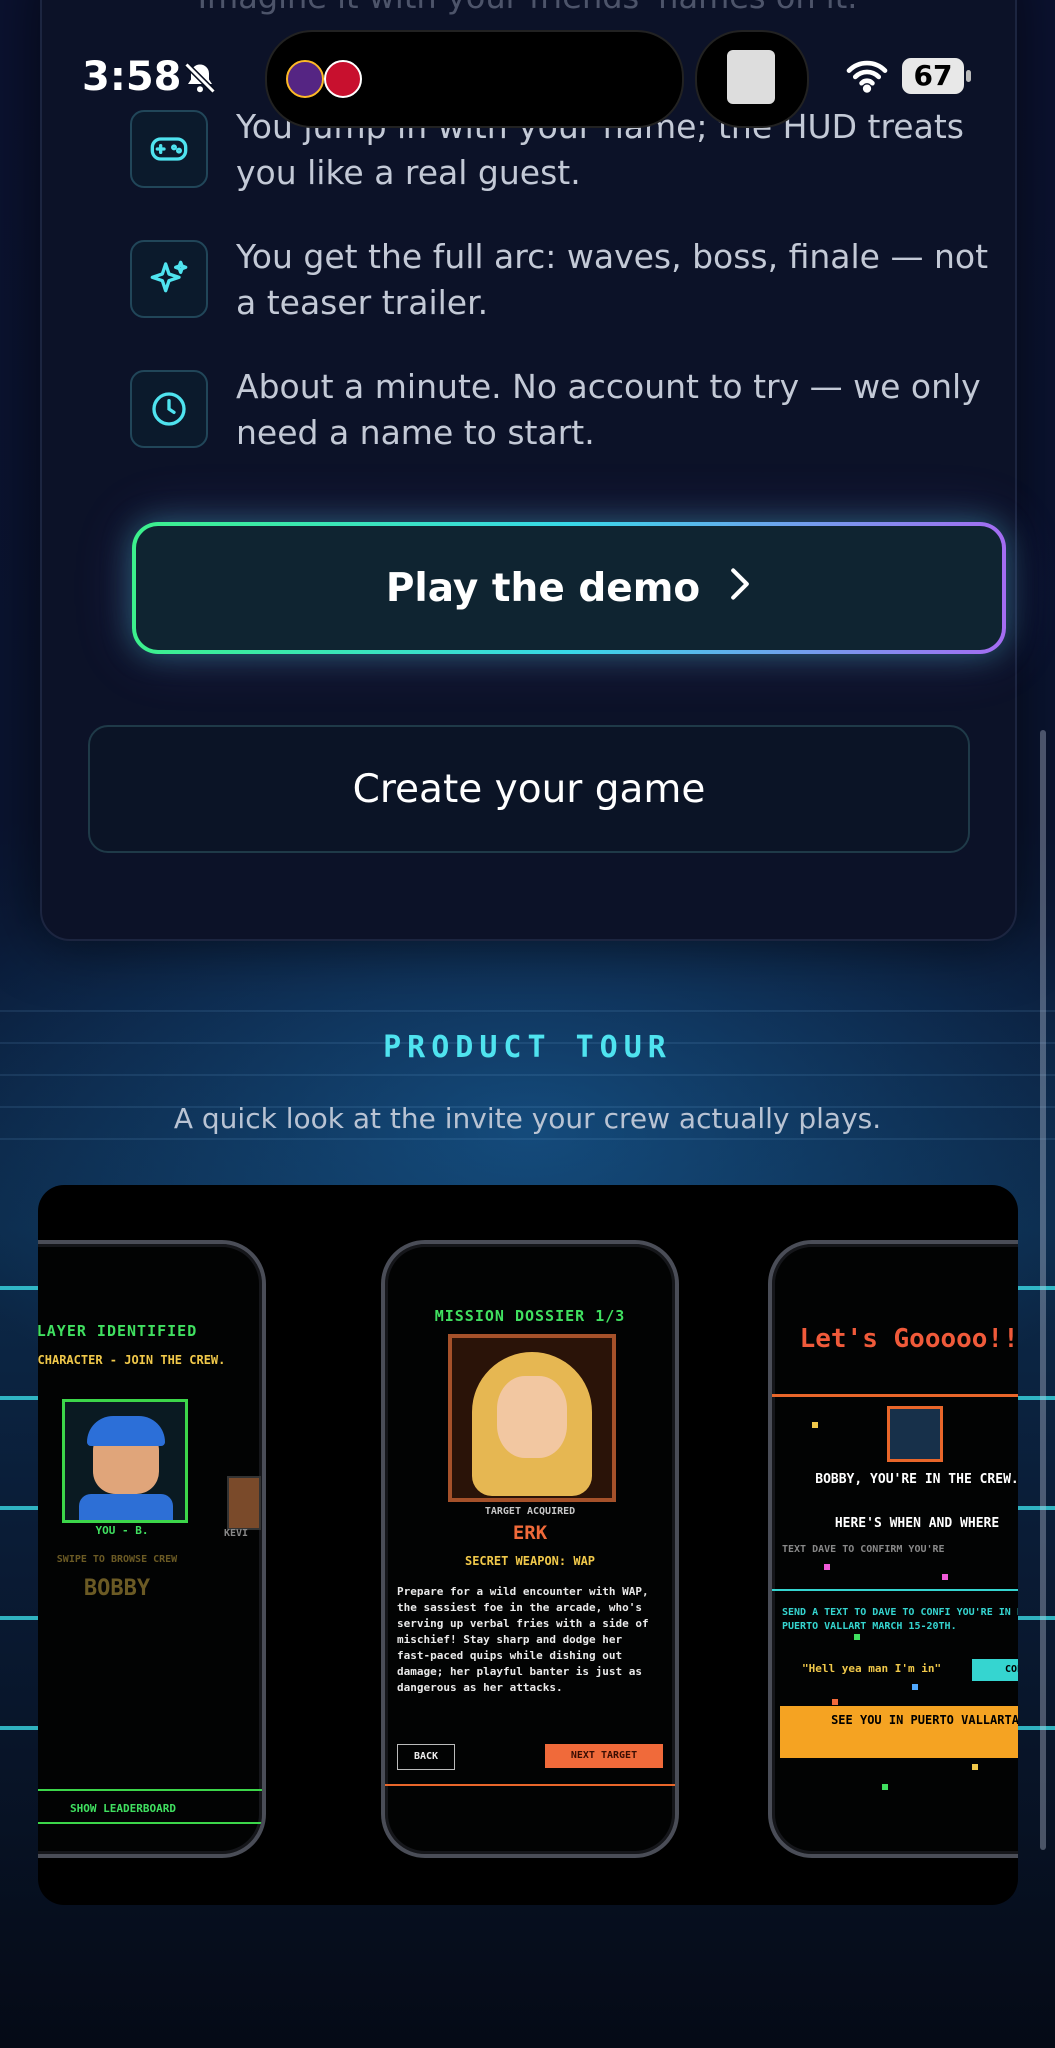  What do you see at coordinates (426, 1757) in the screenshot?
I see `back-button: BACK` at bounding box center [426, 1757].